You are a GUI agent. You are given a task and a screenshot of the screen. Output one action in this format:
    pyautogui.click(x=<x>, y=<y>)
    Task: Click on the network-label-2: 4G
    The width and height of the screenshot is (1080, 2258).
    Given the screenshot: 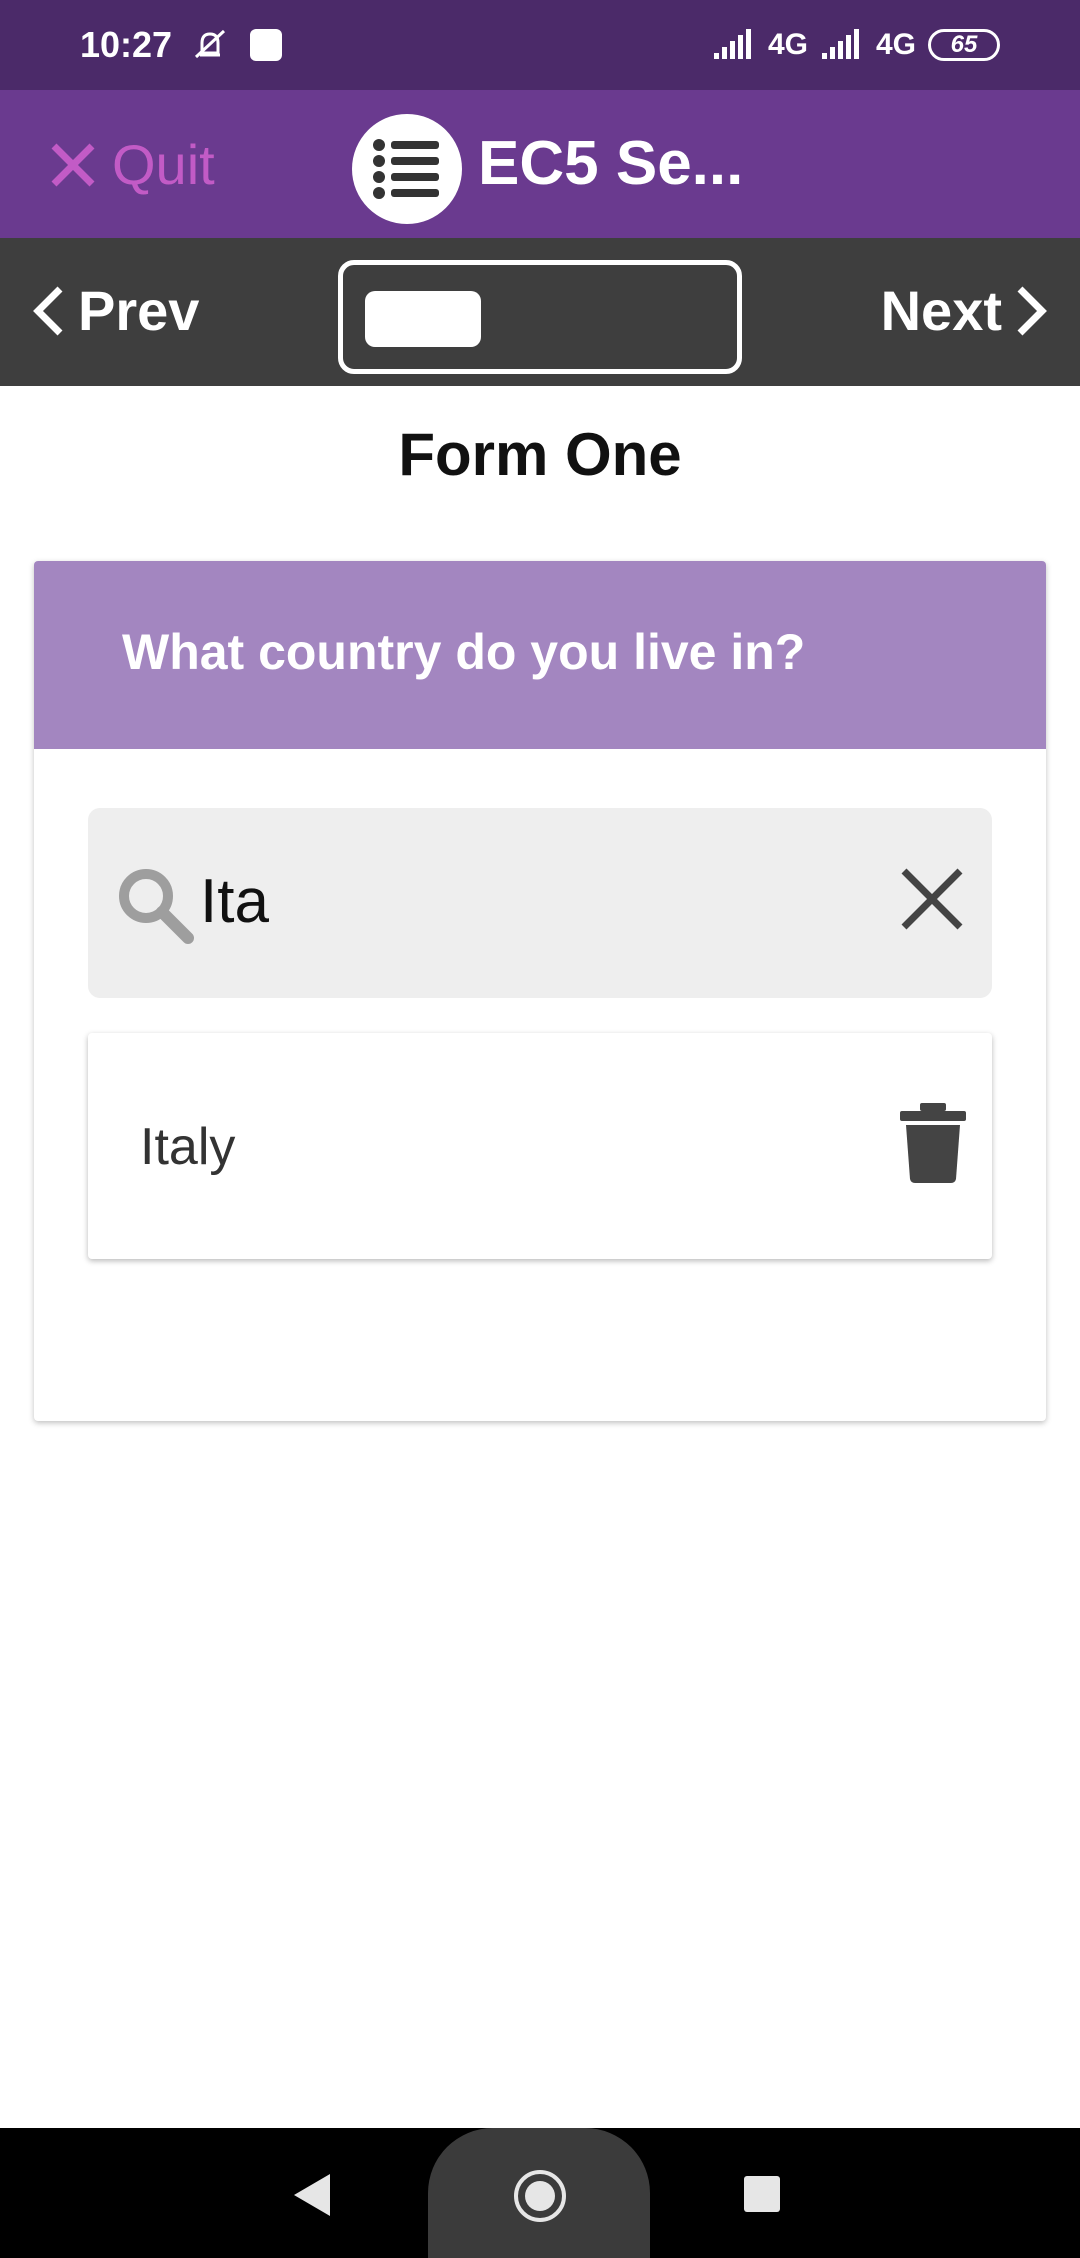 What is the action you would take?
    pyautogui.click(x=895, y=44)
    